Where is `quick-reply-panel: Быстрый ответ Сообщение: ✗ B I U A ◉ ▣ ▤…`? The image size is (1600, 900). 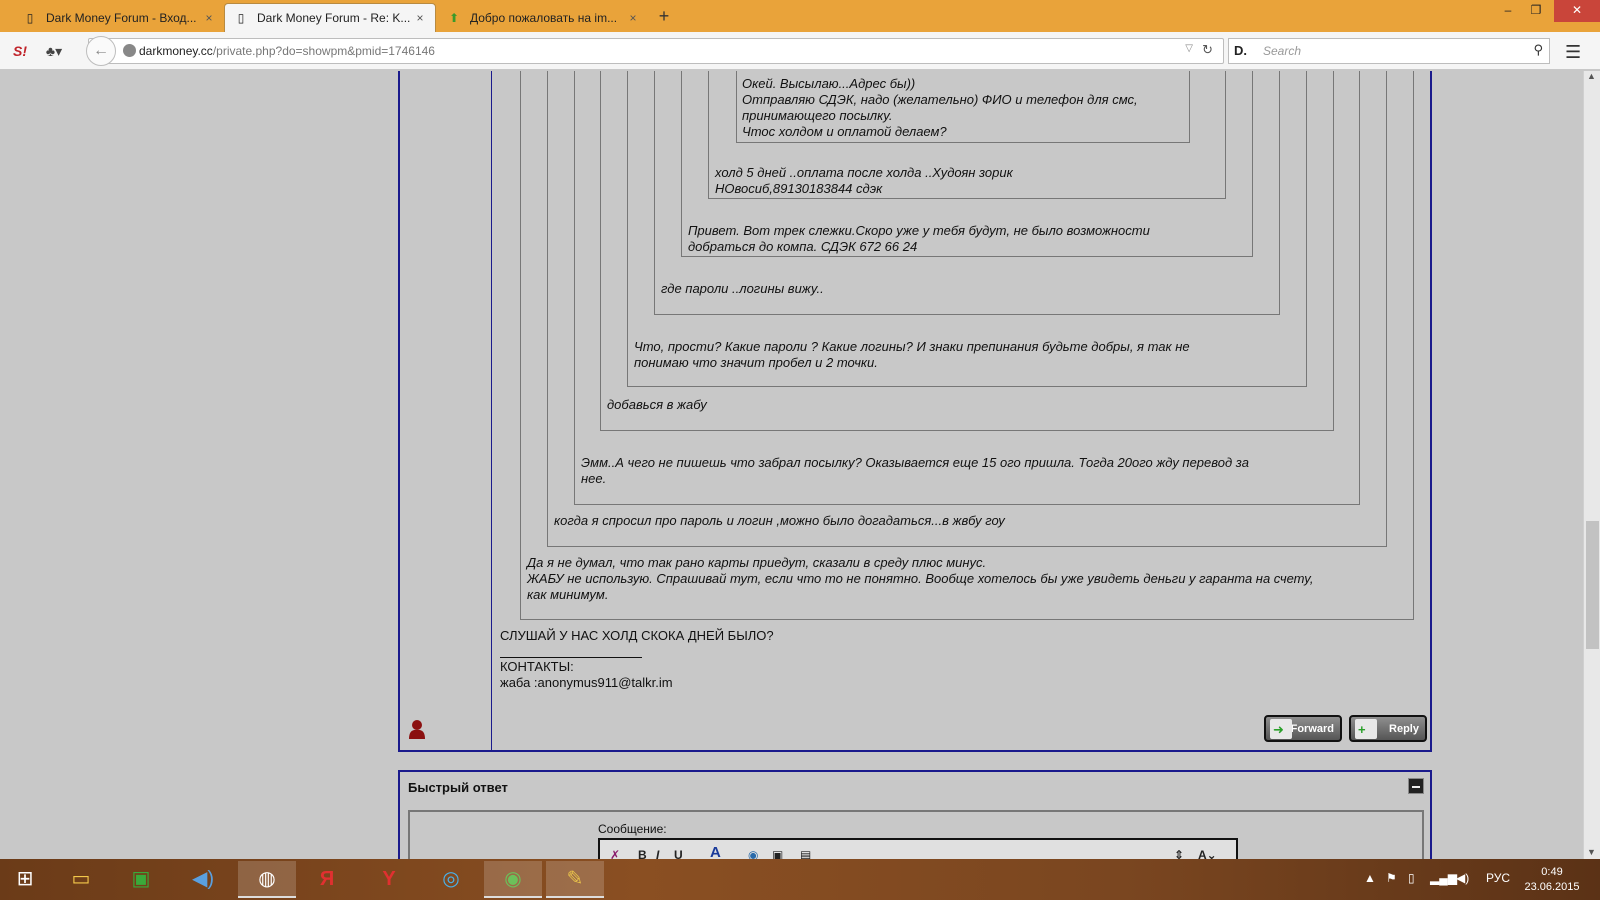
quick-reply-panel: Быстрый ответ Сообщение: ✗ B I U A ◉ ▣ ▤… is located at coordinates (915, 814).